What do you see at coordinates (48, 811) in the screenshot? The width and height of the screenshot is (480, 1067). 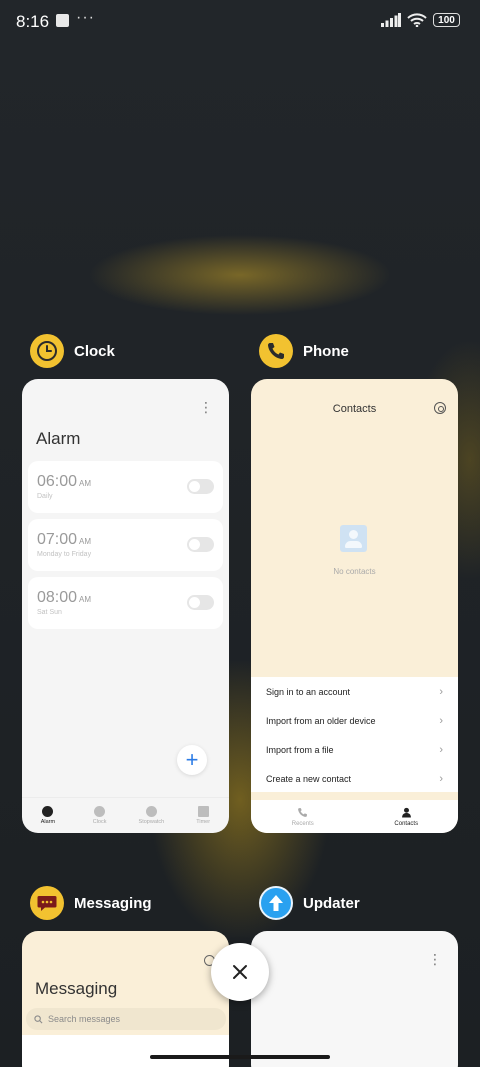 I see `alarm-icon` at bounding box center [48, 811].